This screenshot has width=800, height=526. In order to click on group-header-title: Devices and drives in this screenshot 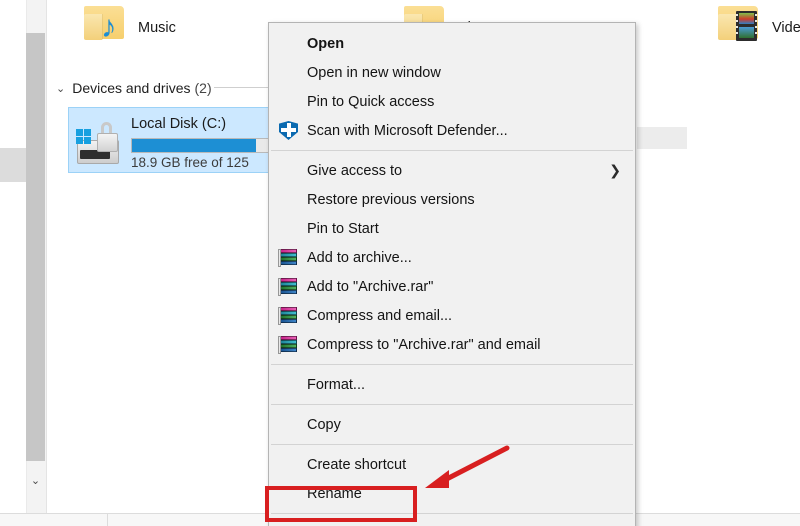, I will do `click(131, 88)`.